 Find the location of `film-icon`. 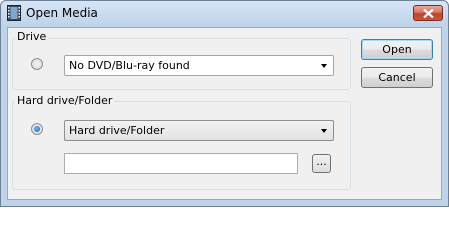

film-icon is located at coordinates (14, 13).